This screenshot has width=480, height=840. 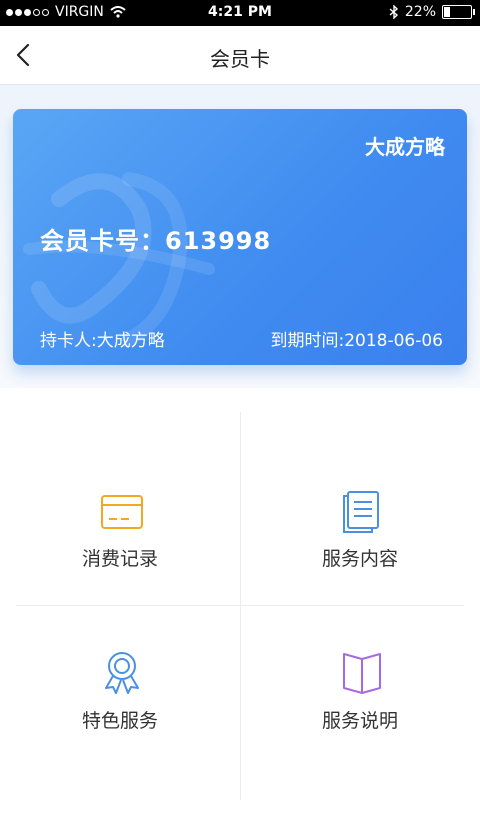 I want to click on bluetooth-icon, so click(x=393, y=12).